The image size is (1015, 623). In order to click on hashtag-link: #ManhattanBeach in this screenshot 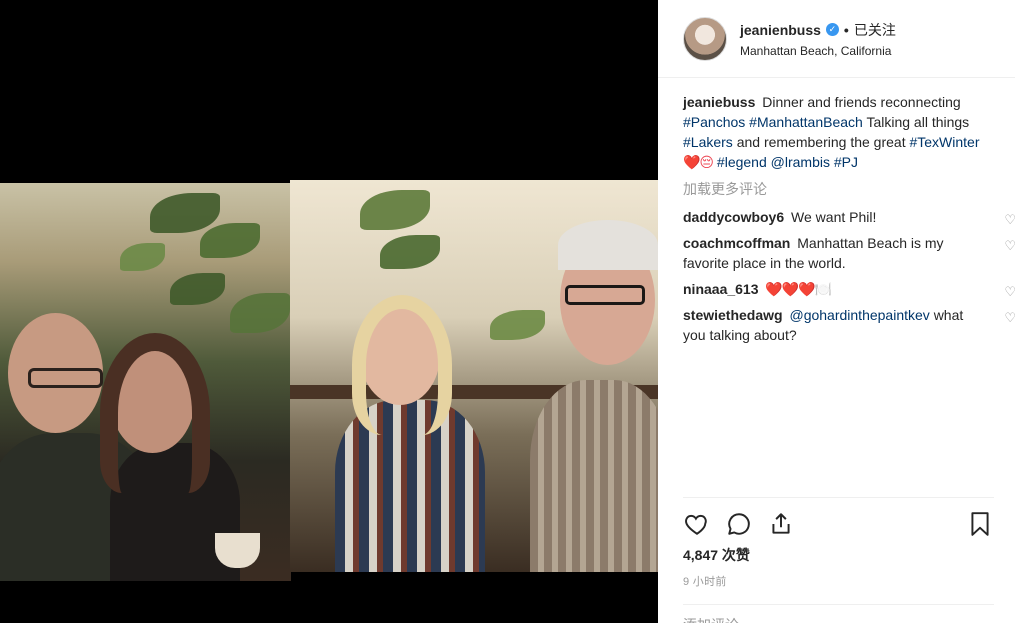, I will do `click(806, 122)`.